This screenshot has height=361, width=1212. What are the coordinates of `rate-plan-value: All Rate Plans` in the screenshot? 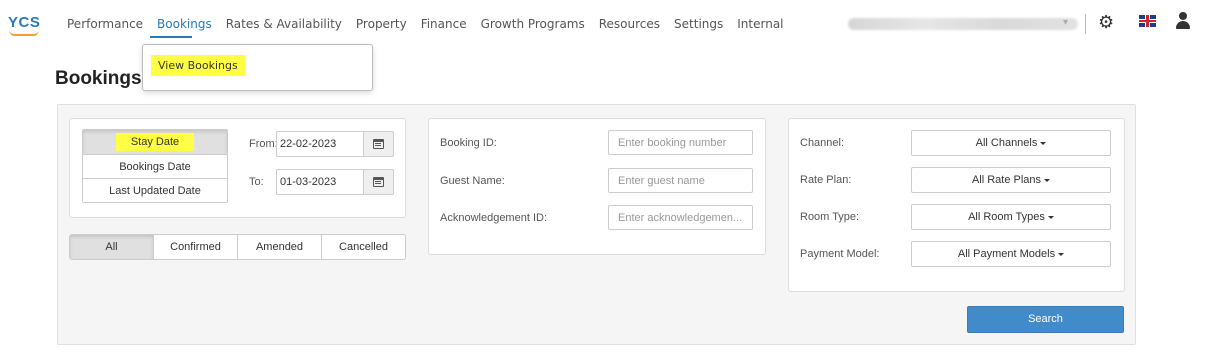 It's located at (1006, 180).